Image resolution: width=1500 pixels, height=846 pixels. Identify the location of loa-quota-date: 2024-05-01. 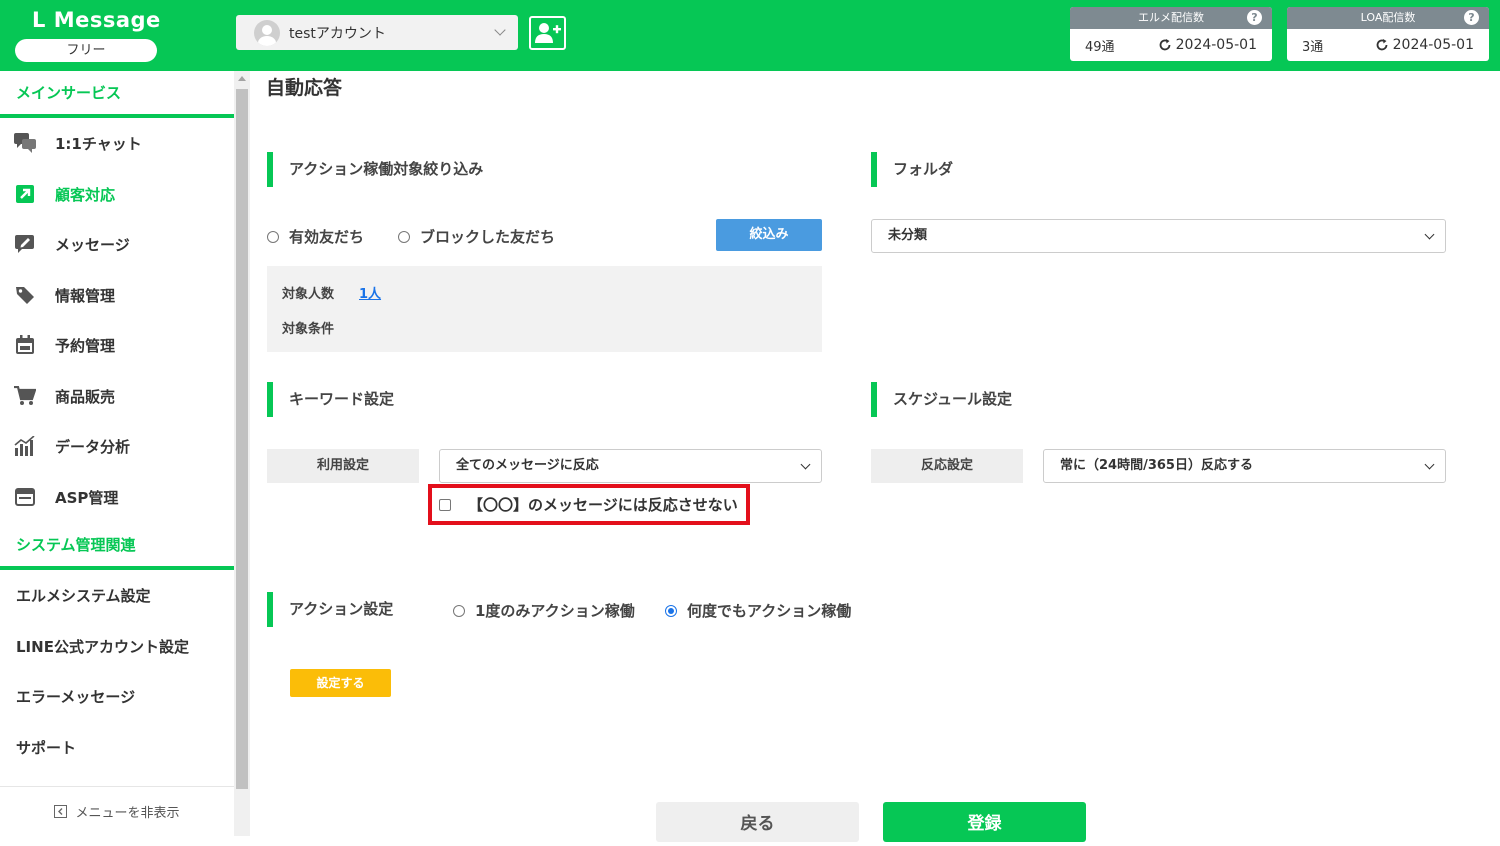
(1433, 45).